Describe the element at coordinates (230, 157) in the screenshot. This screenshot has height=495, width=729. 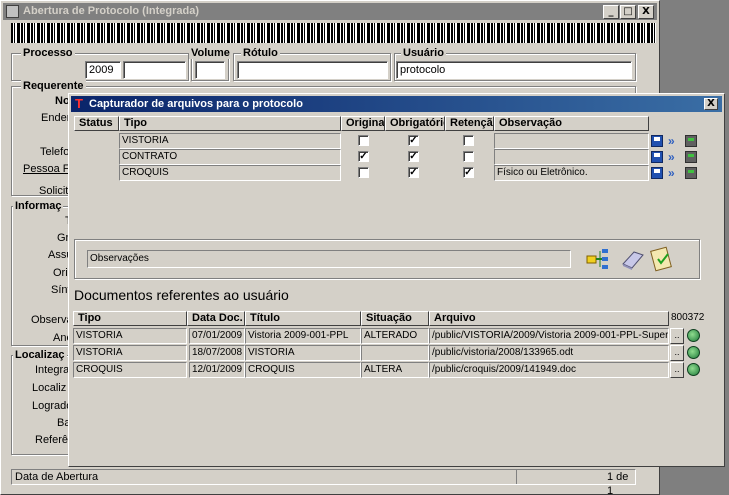
I see `row2-tipo: CONTRATO` at that location.